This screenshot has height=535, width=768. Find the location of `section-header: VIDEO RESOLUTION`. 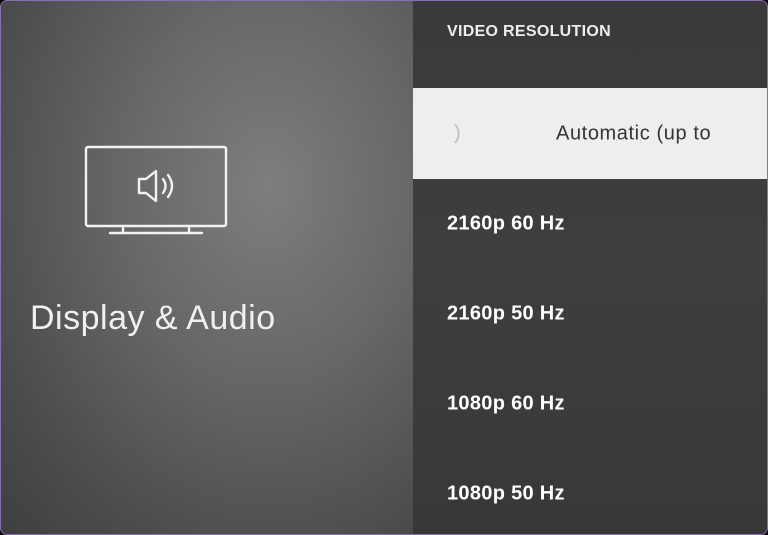

section-header: VIDEO RESOLUTION is located at coordinates (529, 31).